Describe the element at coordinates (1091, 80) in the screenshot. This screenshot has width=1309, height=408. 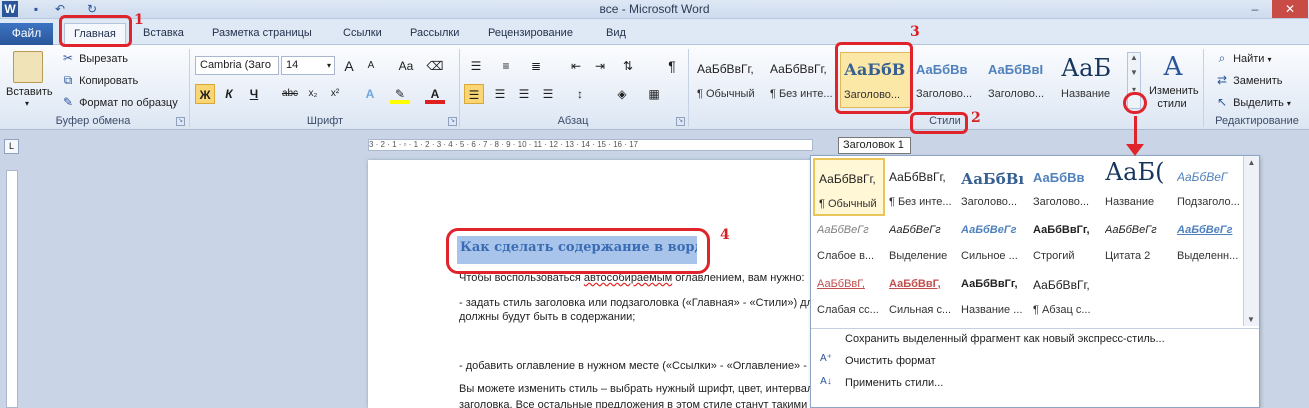
I see `style-tile-title: АаБ Название` at that location.